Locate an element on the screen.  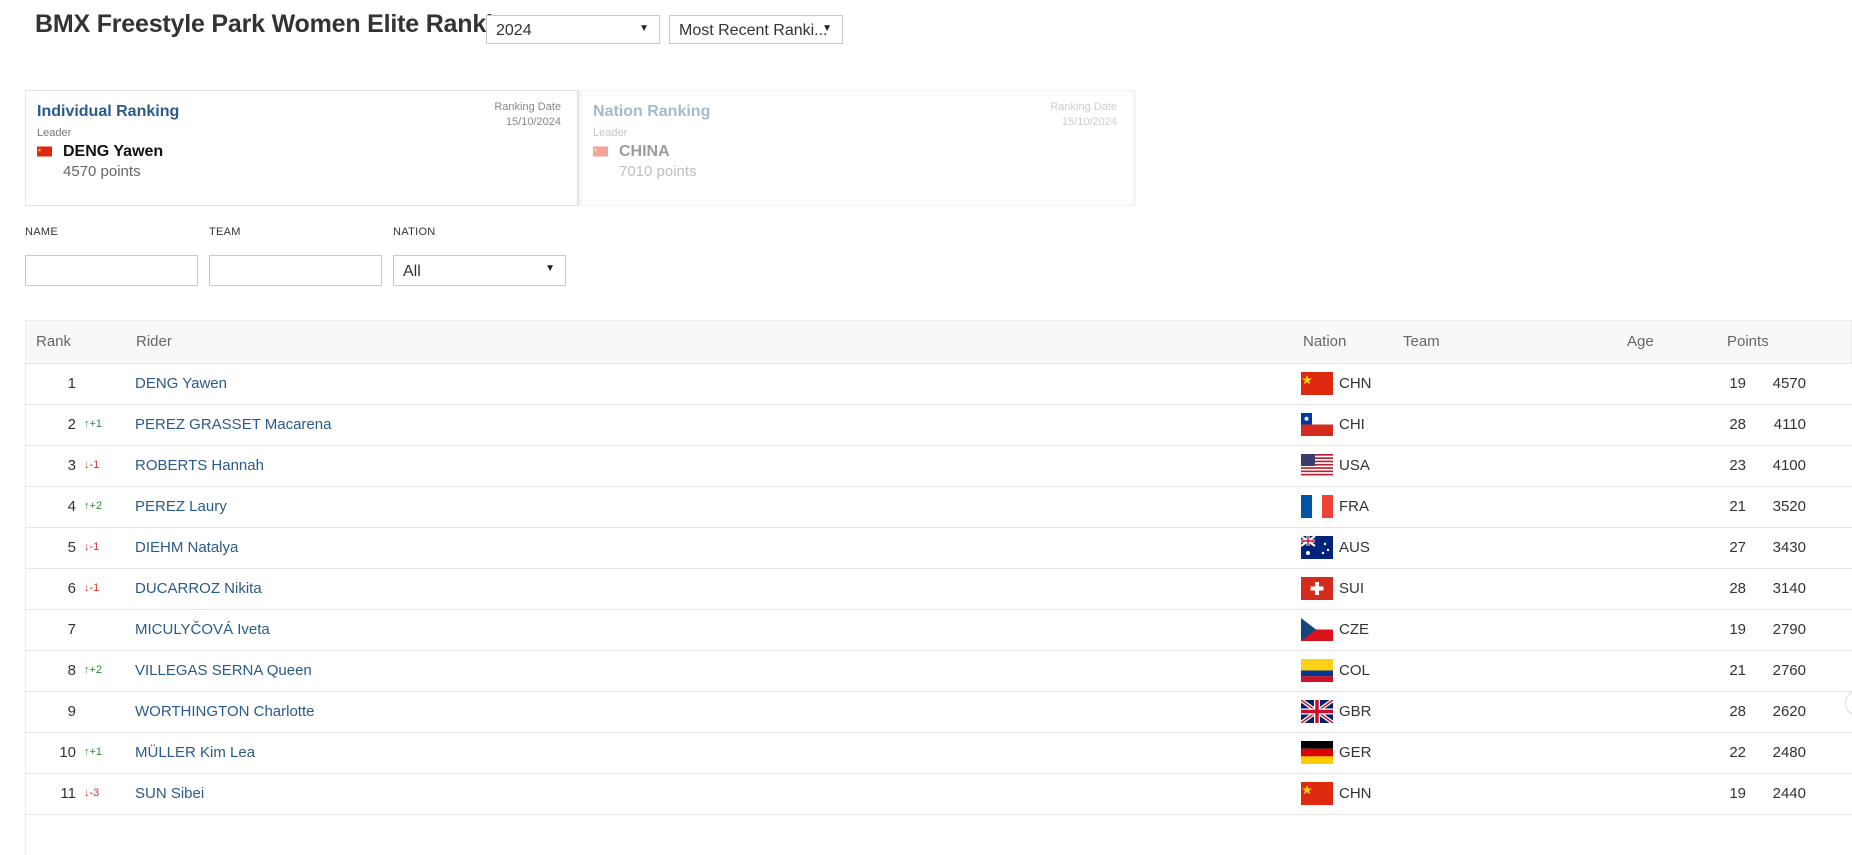
points-cell: 3520 is located at coordinates (1789, 506).